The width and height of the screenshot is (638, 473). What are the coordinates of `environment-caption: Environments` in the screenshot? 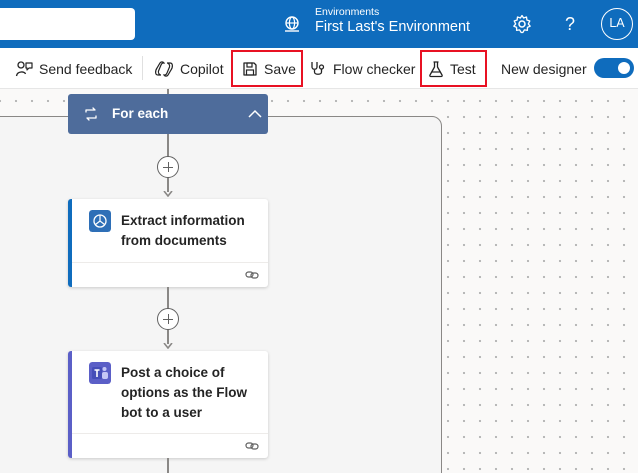 It's located at (347, 12).